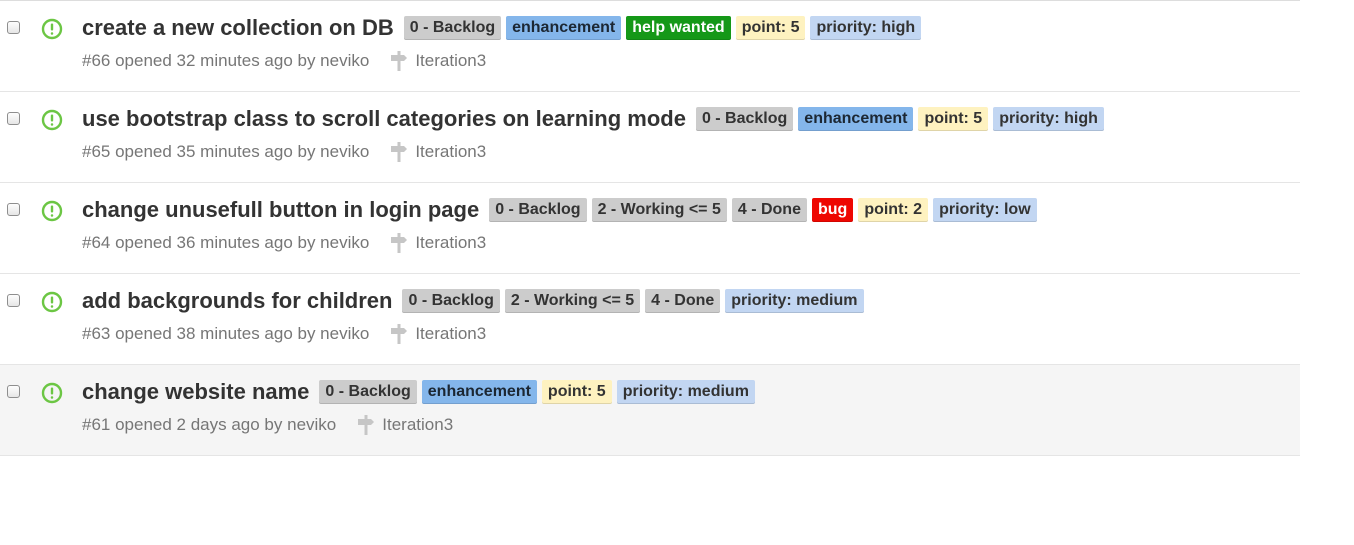 Image resolution: width=1354 pixels, height=545 pixels. Describe the element at coordinates (985, 210) in the screenshot. I see `issue-label: priority: low` at that location.